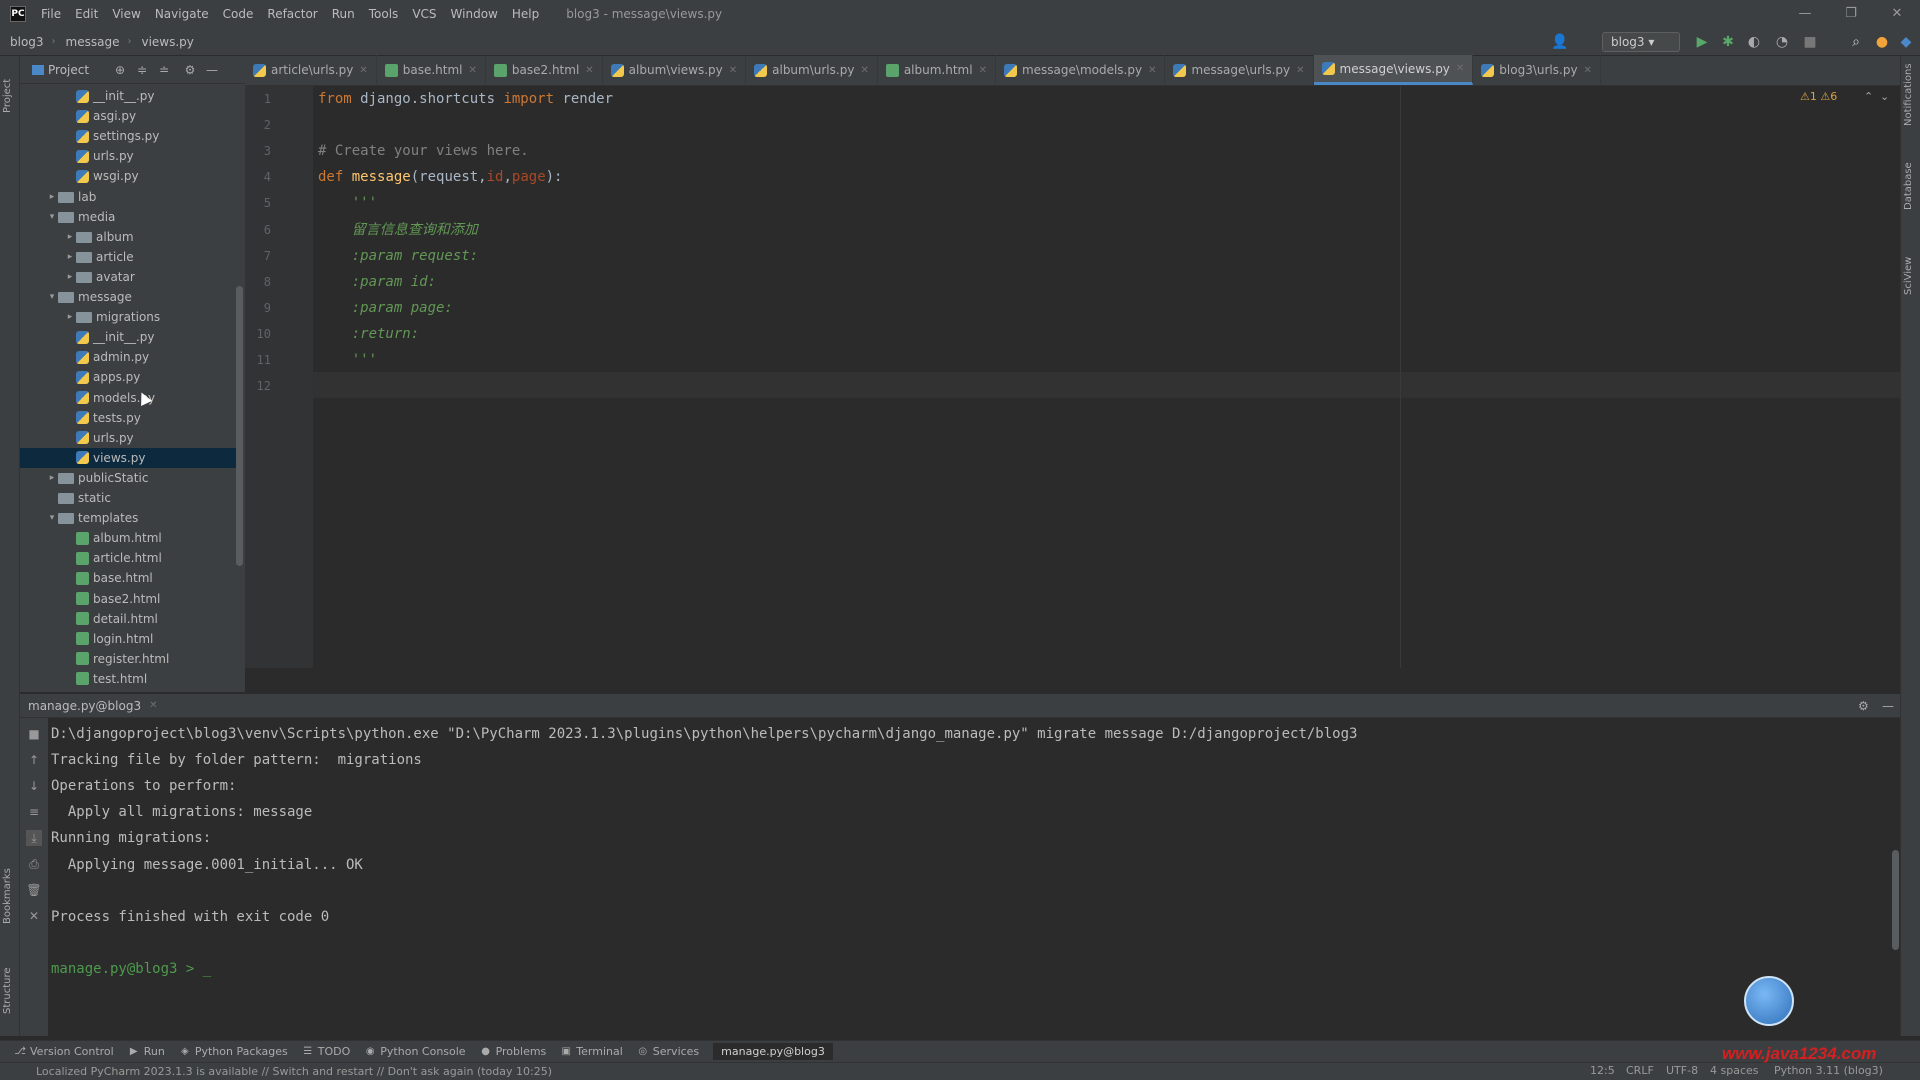  I want to click on file-encoding: UTF-8, so click(1682, 1070).